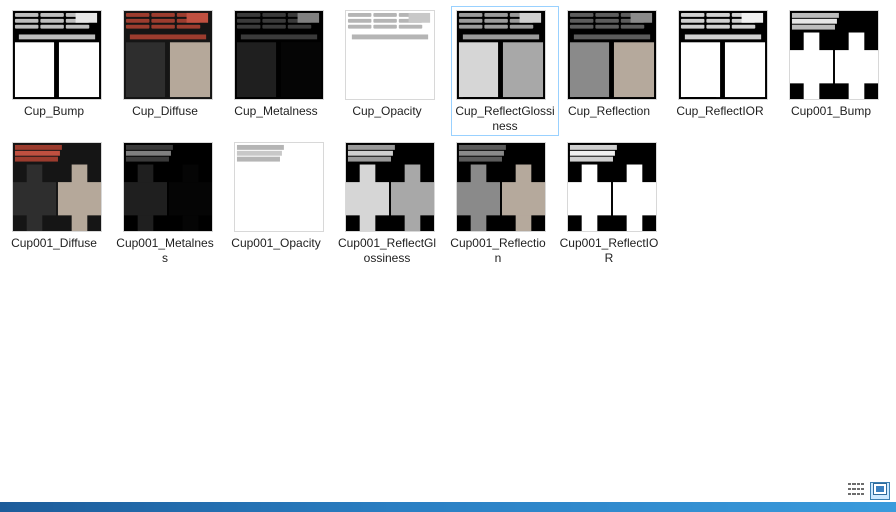 This screenshot has width=896, height=512. I want to click on details-view-icon, so click(856, 491).